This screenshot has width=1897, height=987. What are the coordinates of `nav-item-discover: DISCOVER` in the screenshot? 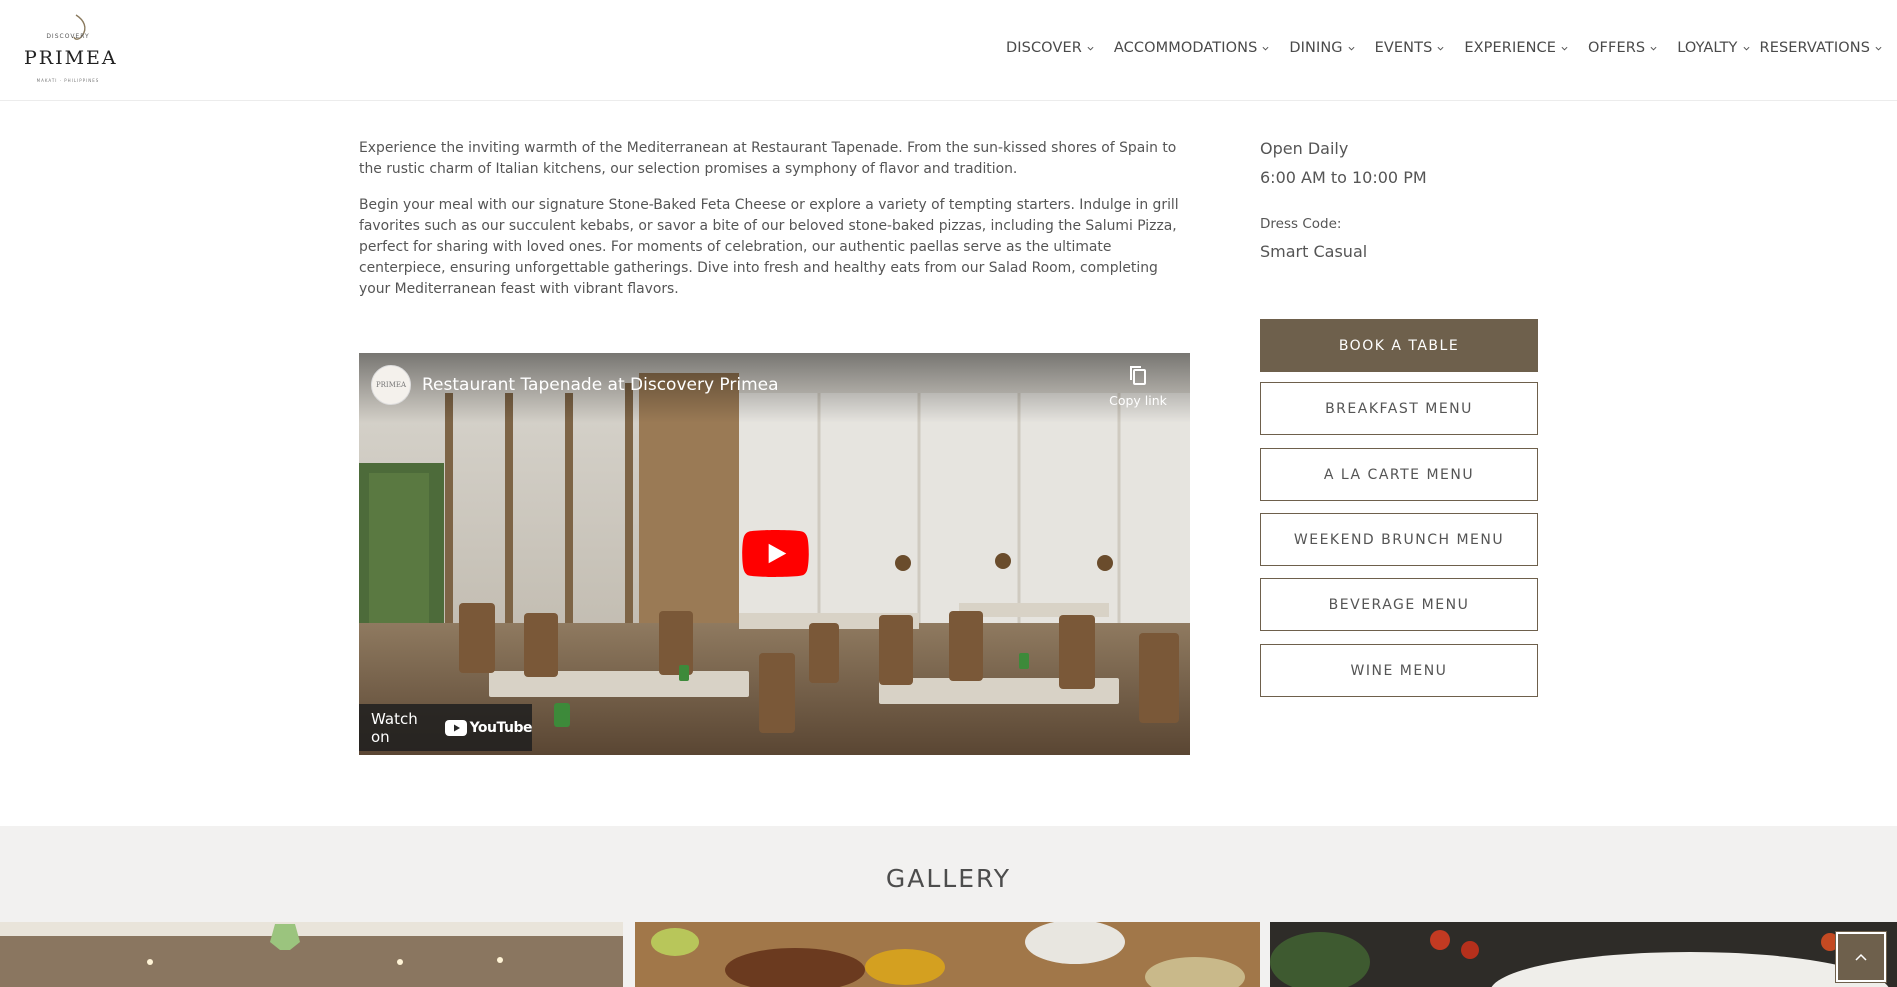 It's located at (1050, 48).